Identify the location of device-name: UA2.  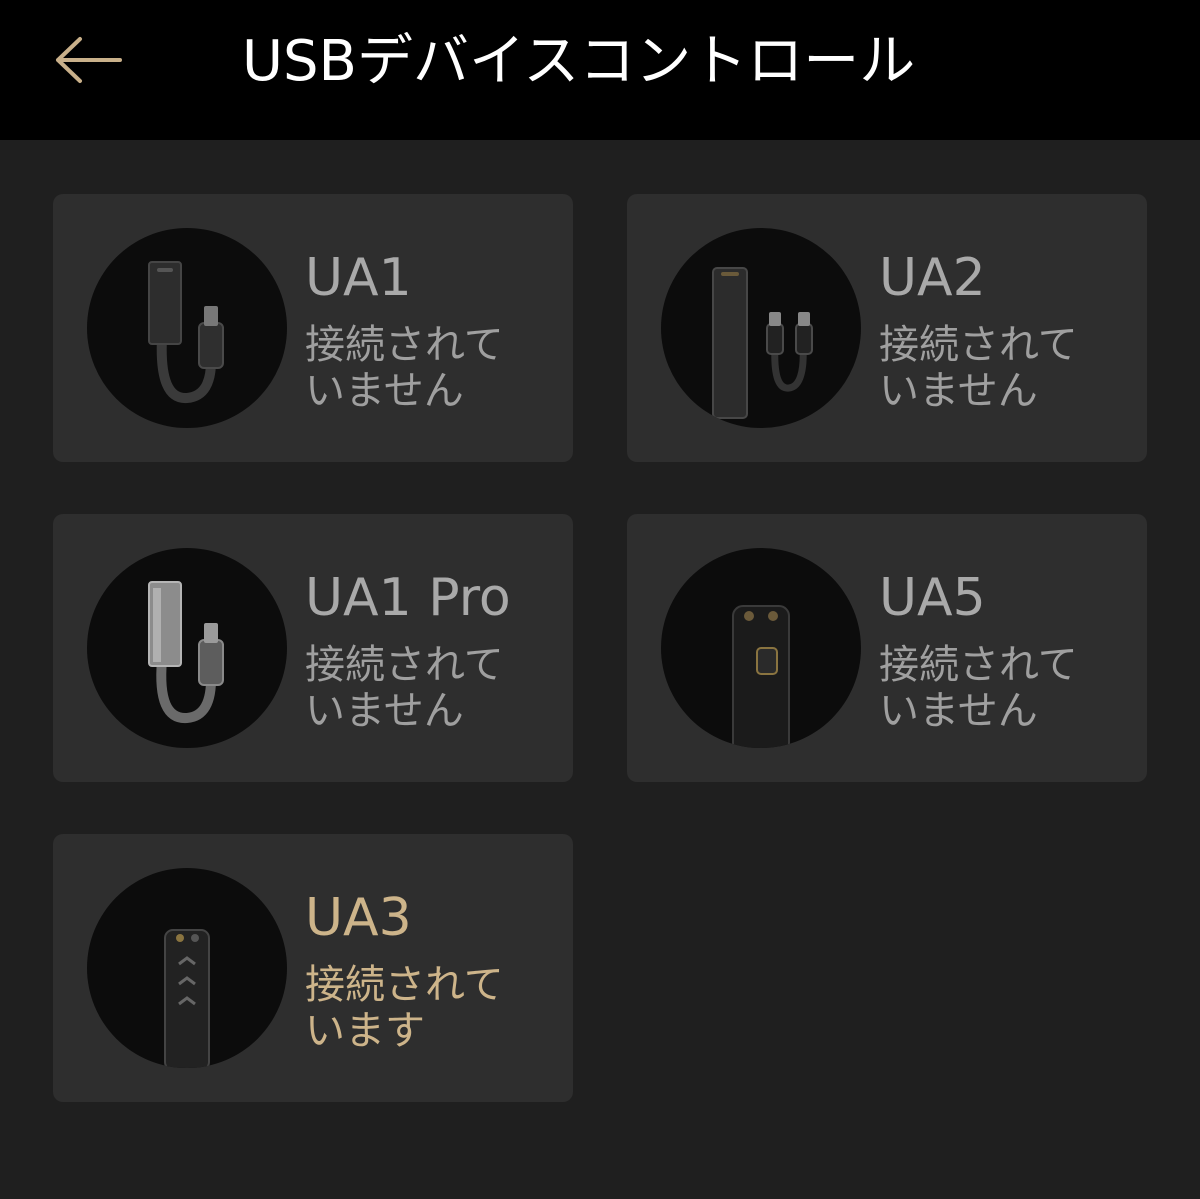
(932, 278).